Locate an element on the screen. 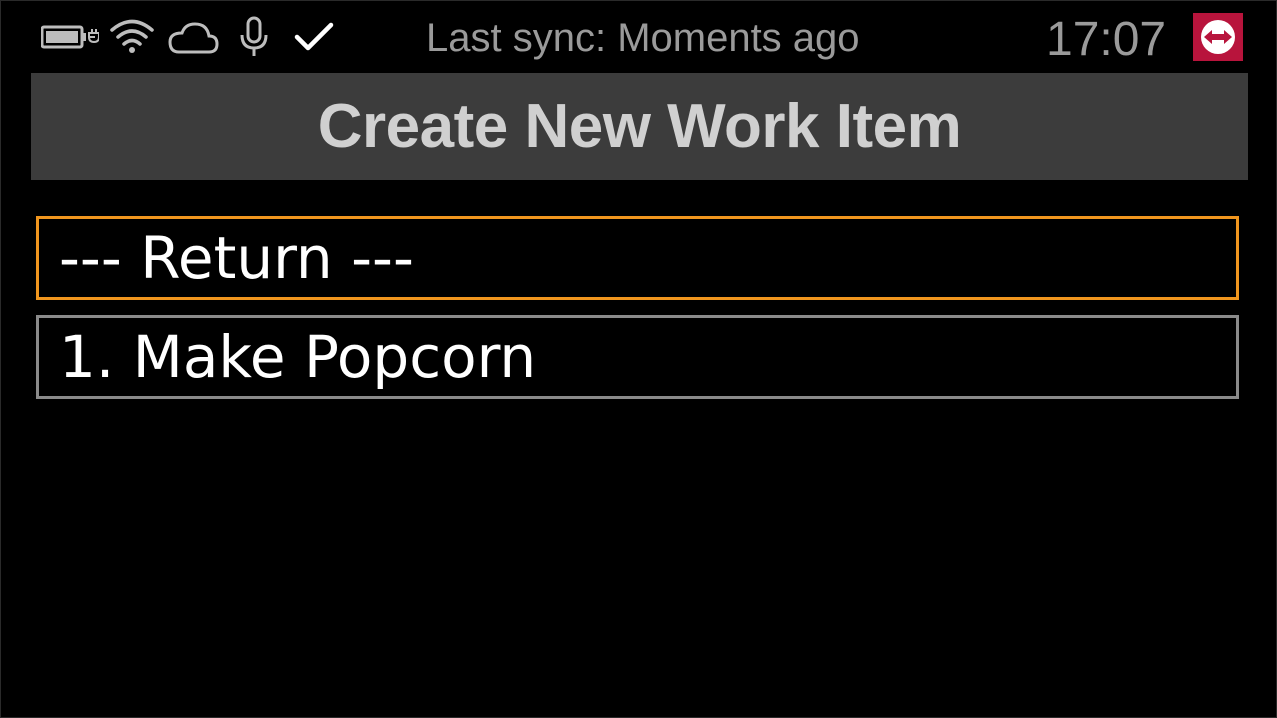 Image resolution: width=1277 pixels, height=718 pixels. checkmark-icon is located at coordinates (314, 41).